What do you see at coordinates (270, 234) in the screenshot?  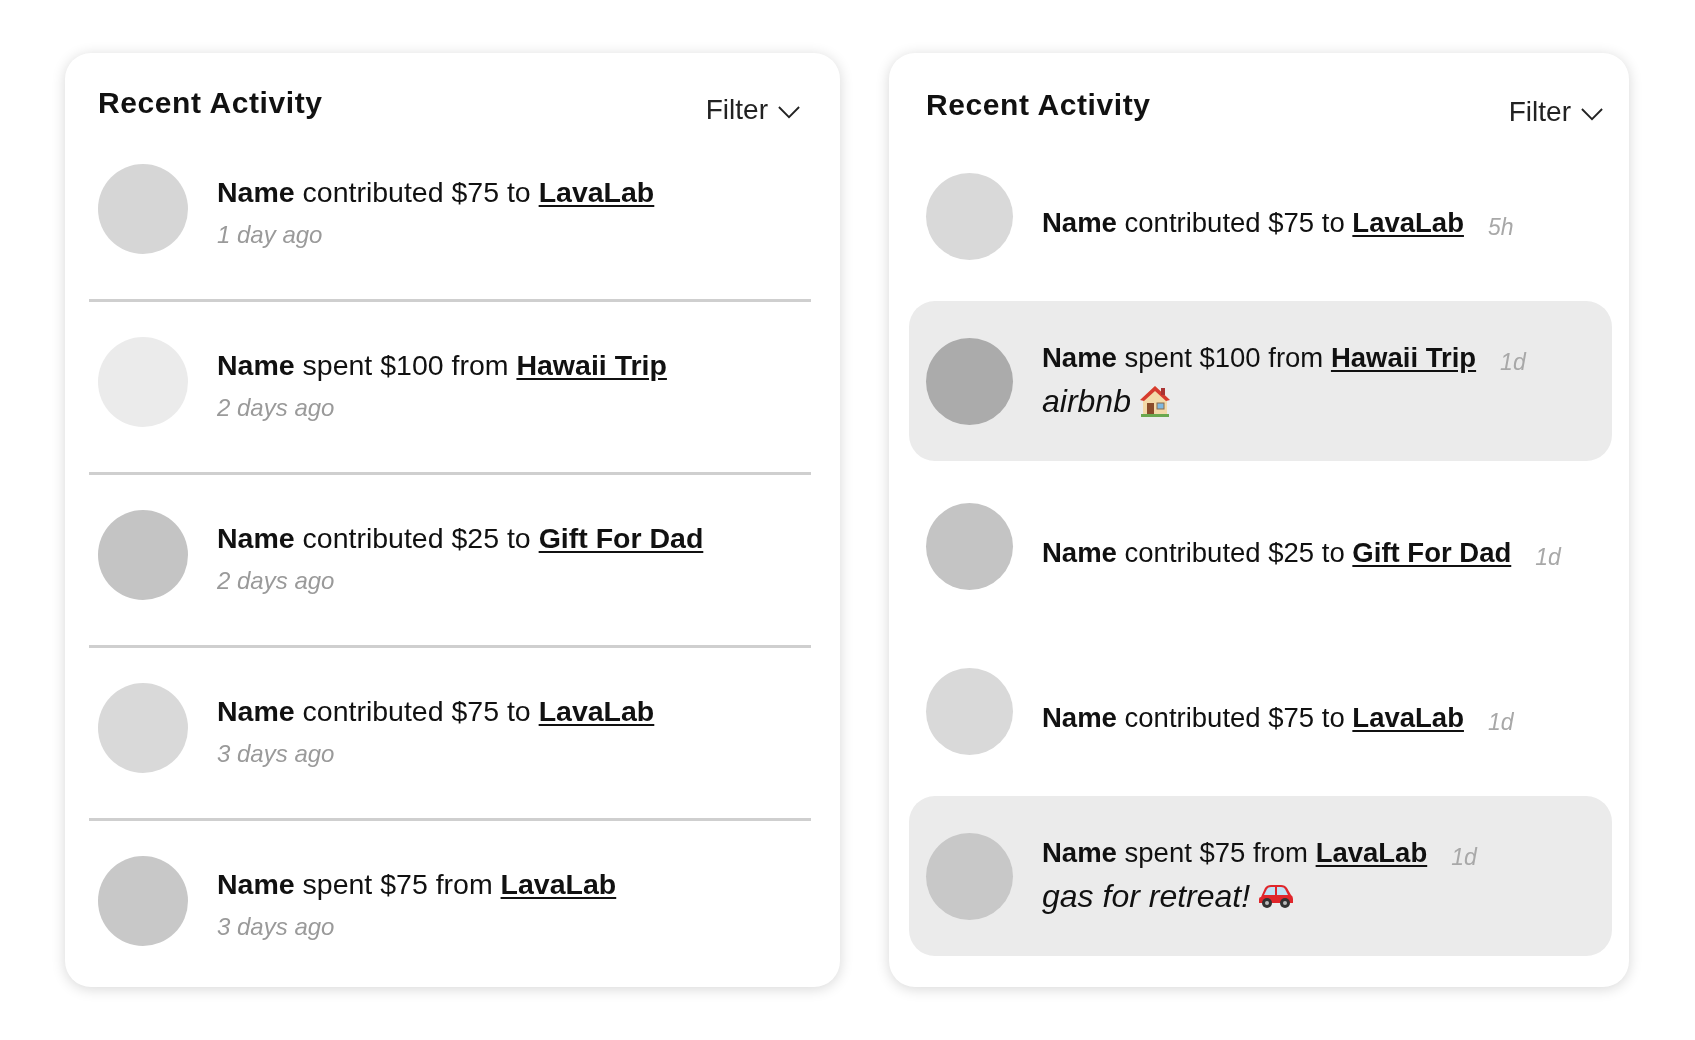 I see `timestamp: 1 day ago` at bounding box center [270, 234].